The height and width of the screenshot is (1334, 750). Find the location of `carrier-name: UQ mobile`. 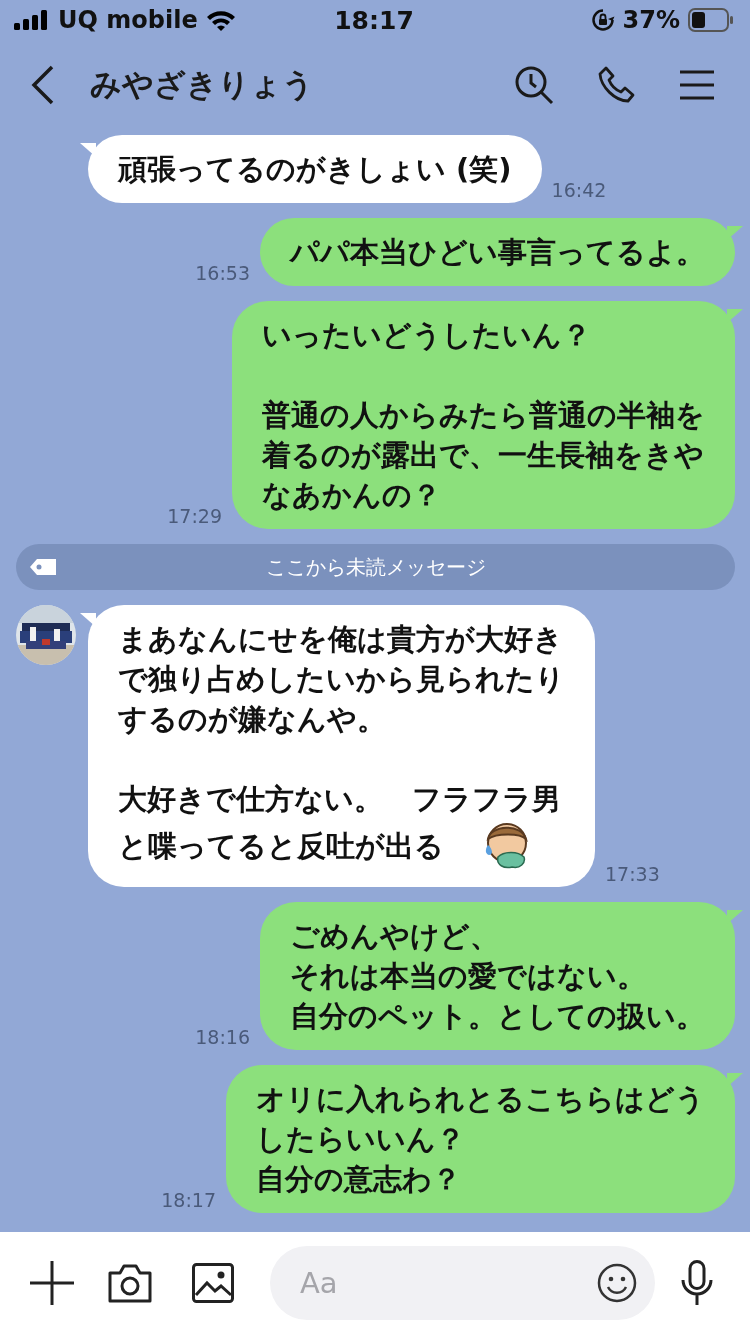

carrier-name: UQ mobile is located at coordinates (128, 20).